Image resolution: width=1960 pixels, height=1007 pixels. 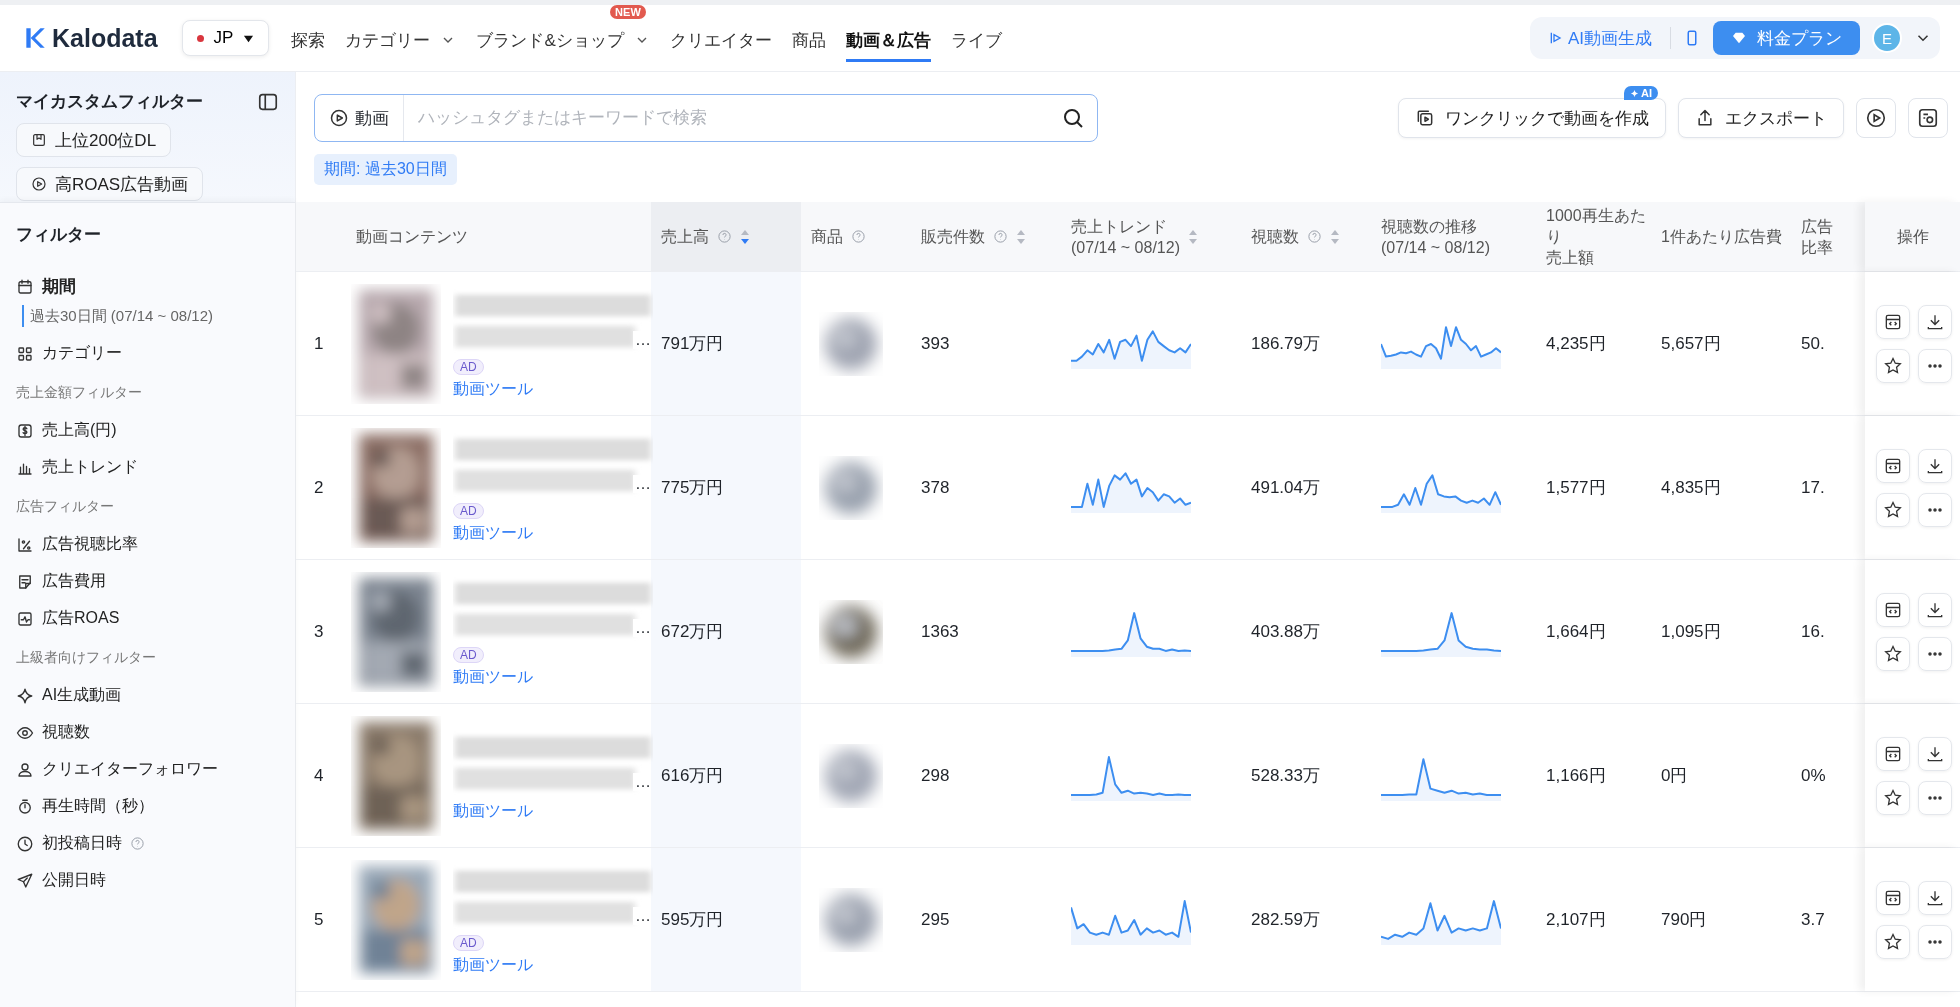 I want to click on action-button: エクスポート, so click(x=1761, y=118).